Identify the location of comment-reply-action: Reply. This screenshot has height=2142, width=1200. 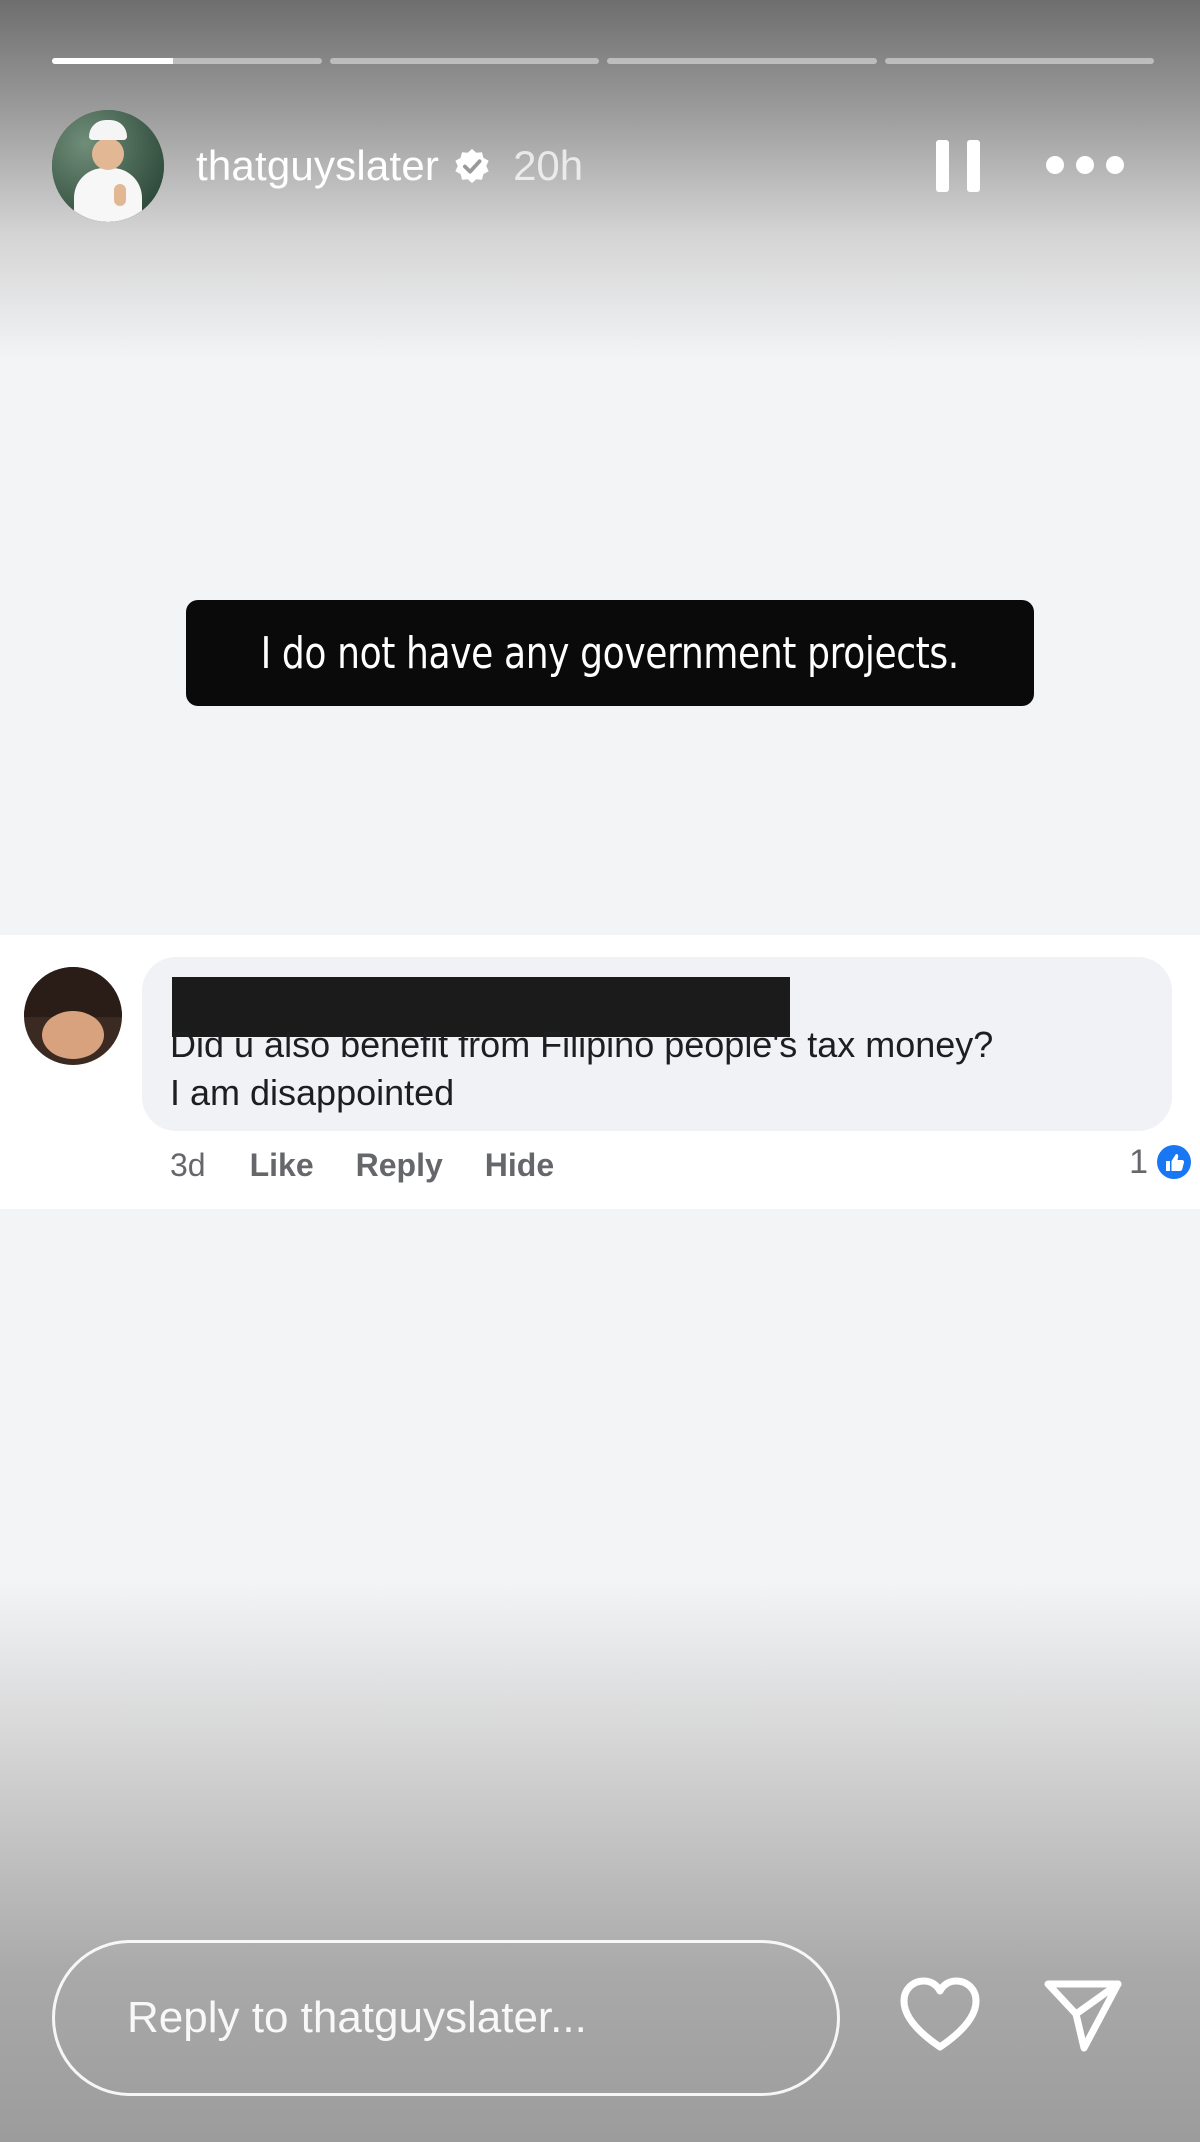
(399, 1165).